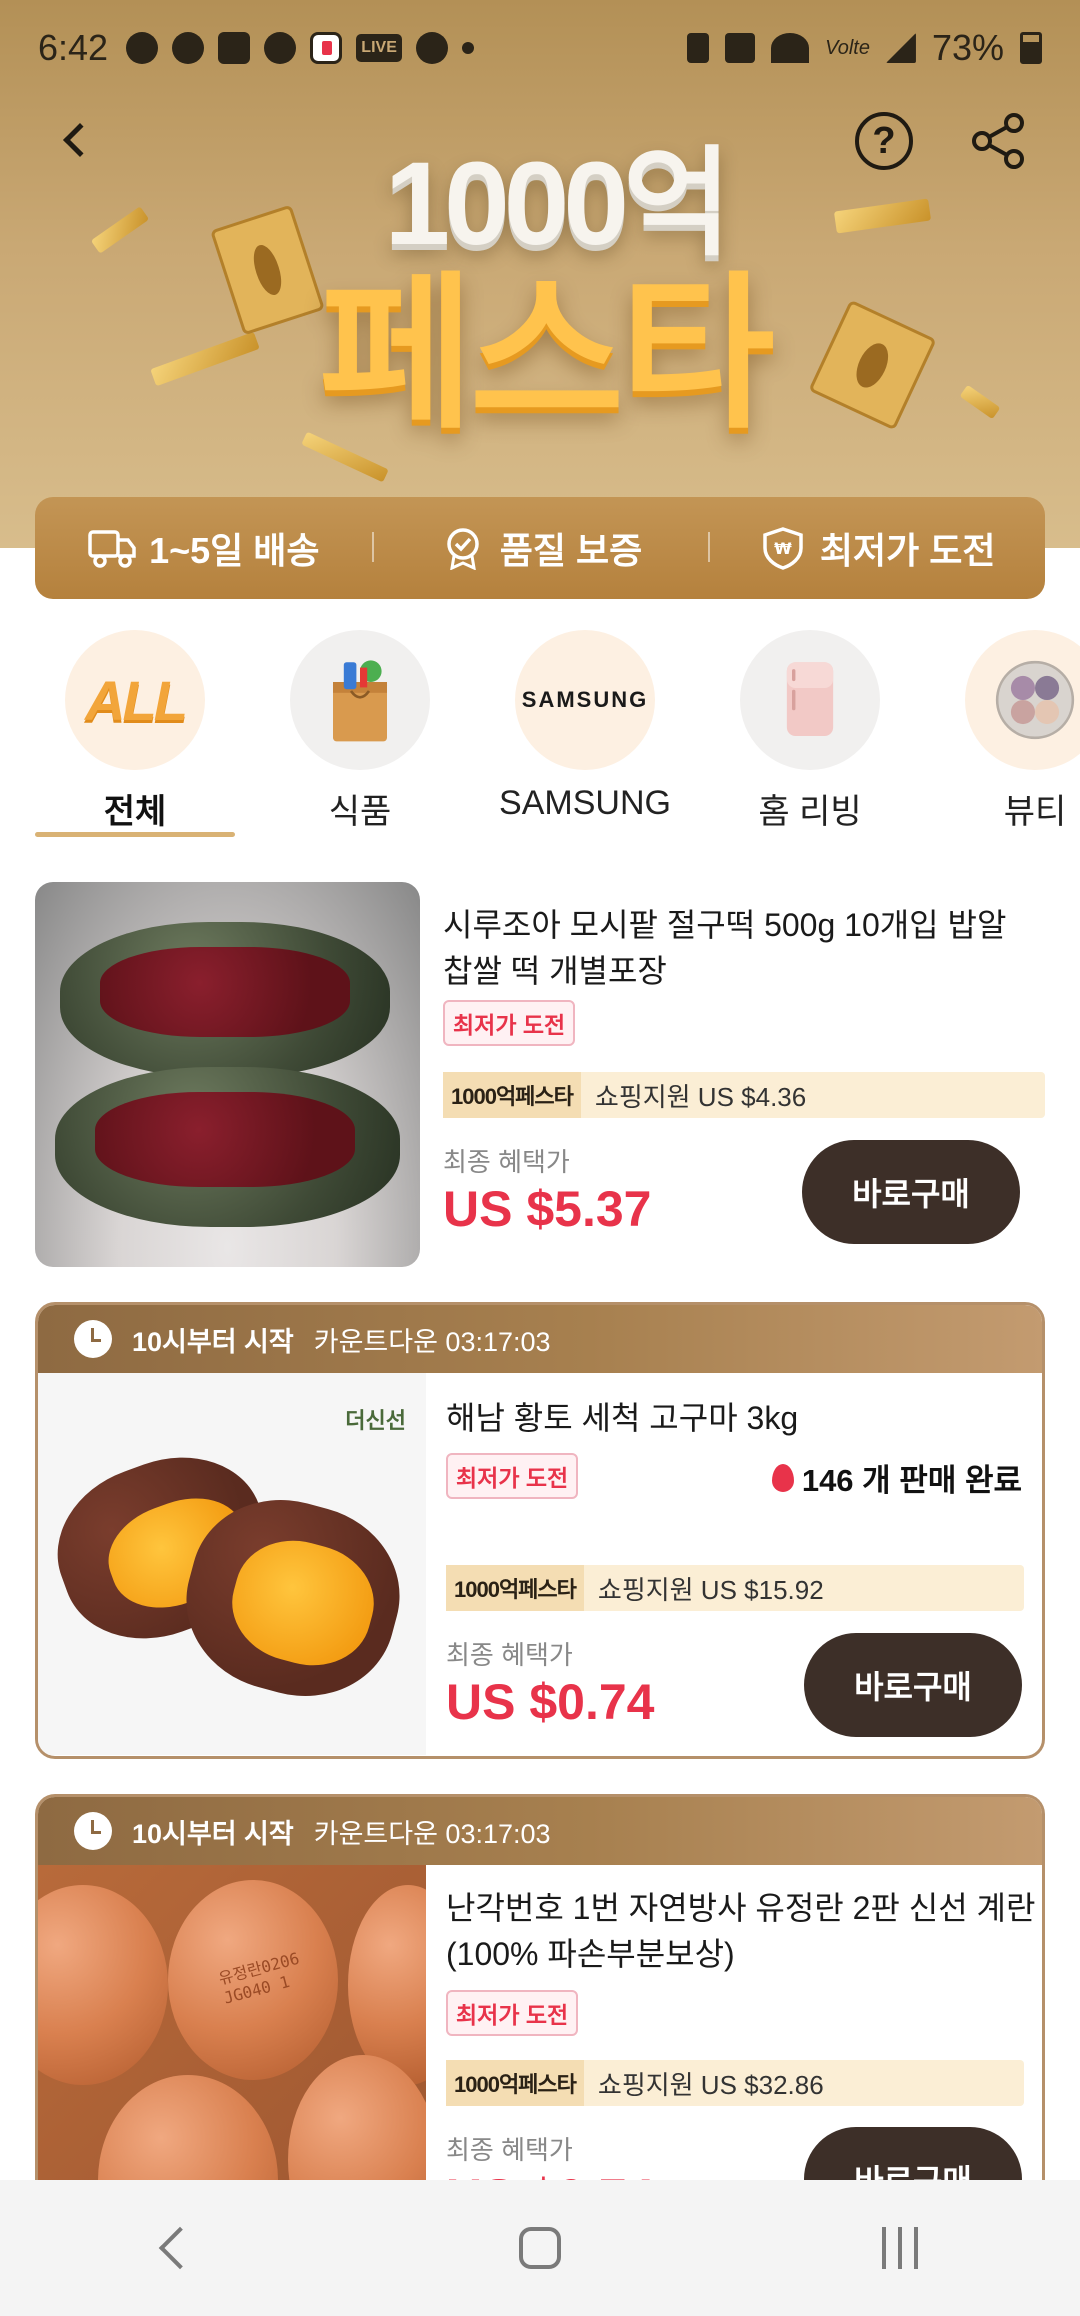 This screenshot has height=2316, width=1080. What do you see at coordinates (135, 812) in the screenshot?
I see `category-label: 전체` at bounding box center [135, 812].